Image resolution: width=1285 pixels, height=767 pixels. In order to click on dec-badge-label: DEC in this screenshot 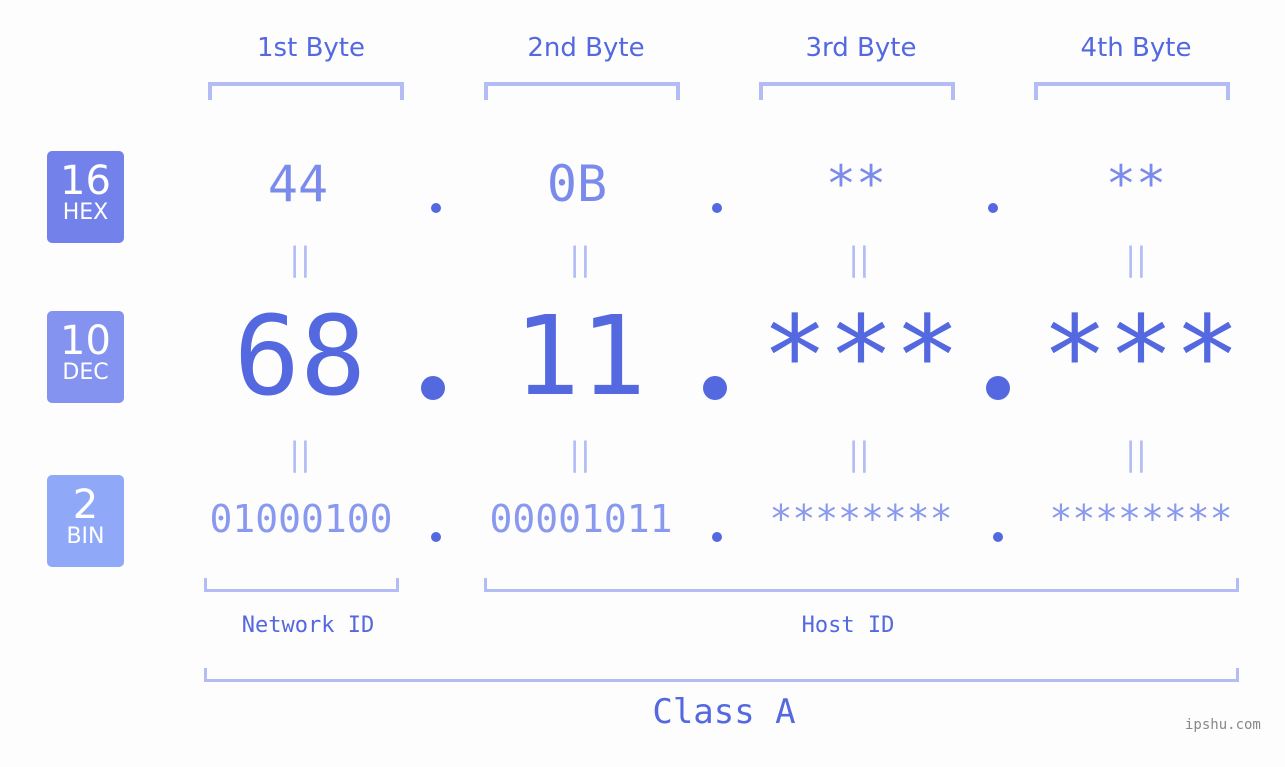, I will do `click(85, 372)`.